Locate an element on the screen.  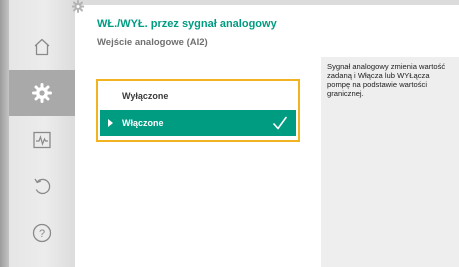
home-icon is located at coordinates (42, 47).